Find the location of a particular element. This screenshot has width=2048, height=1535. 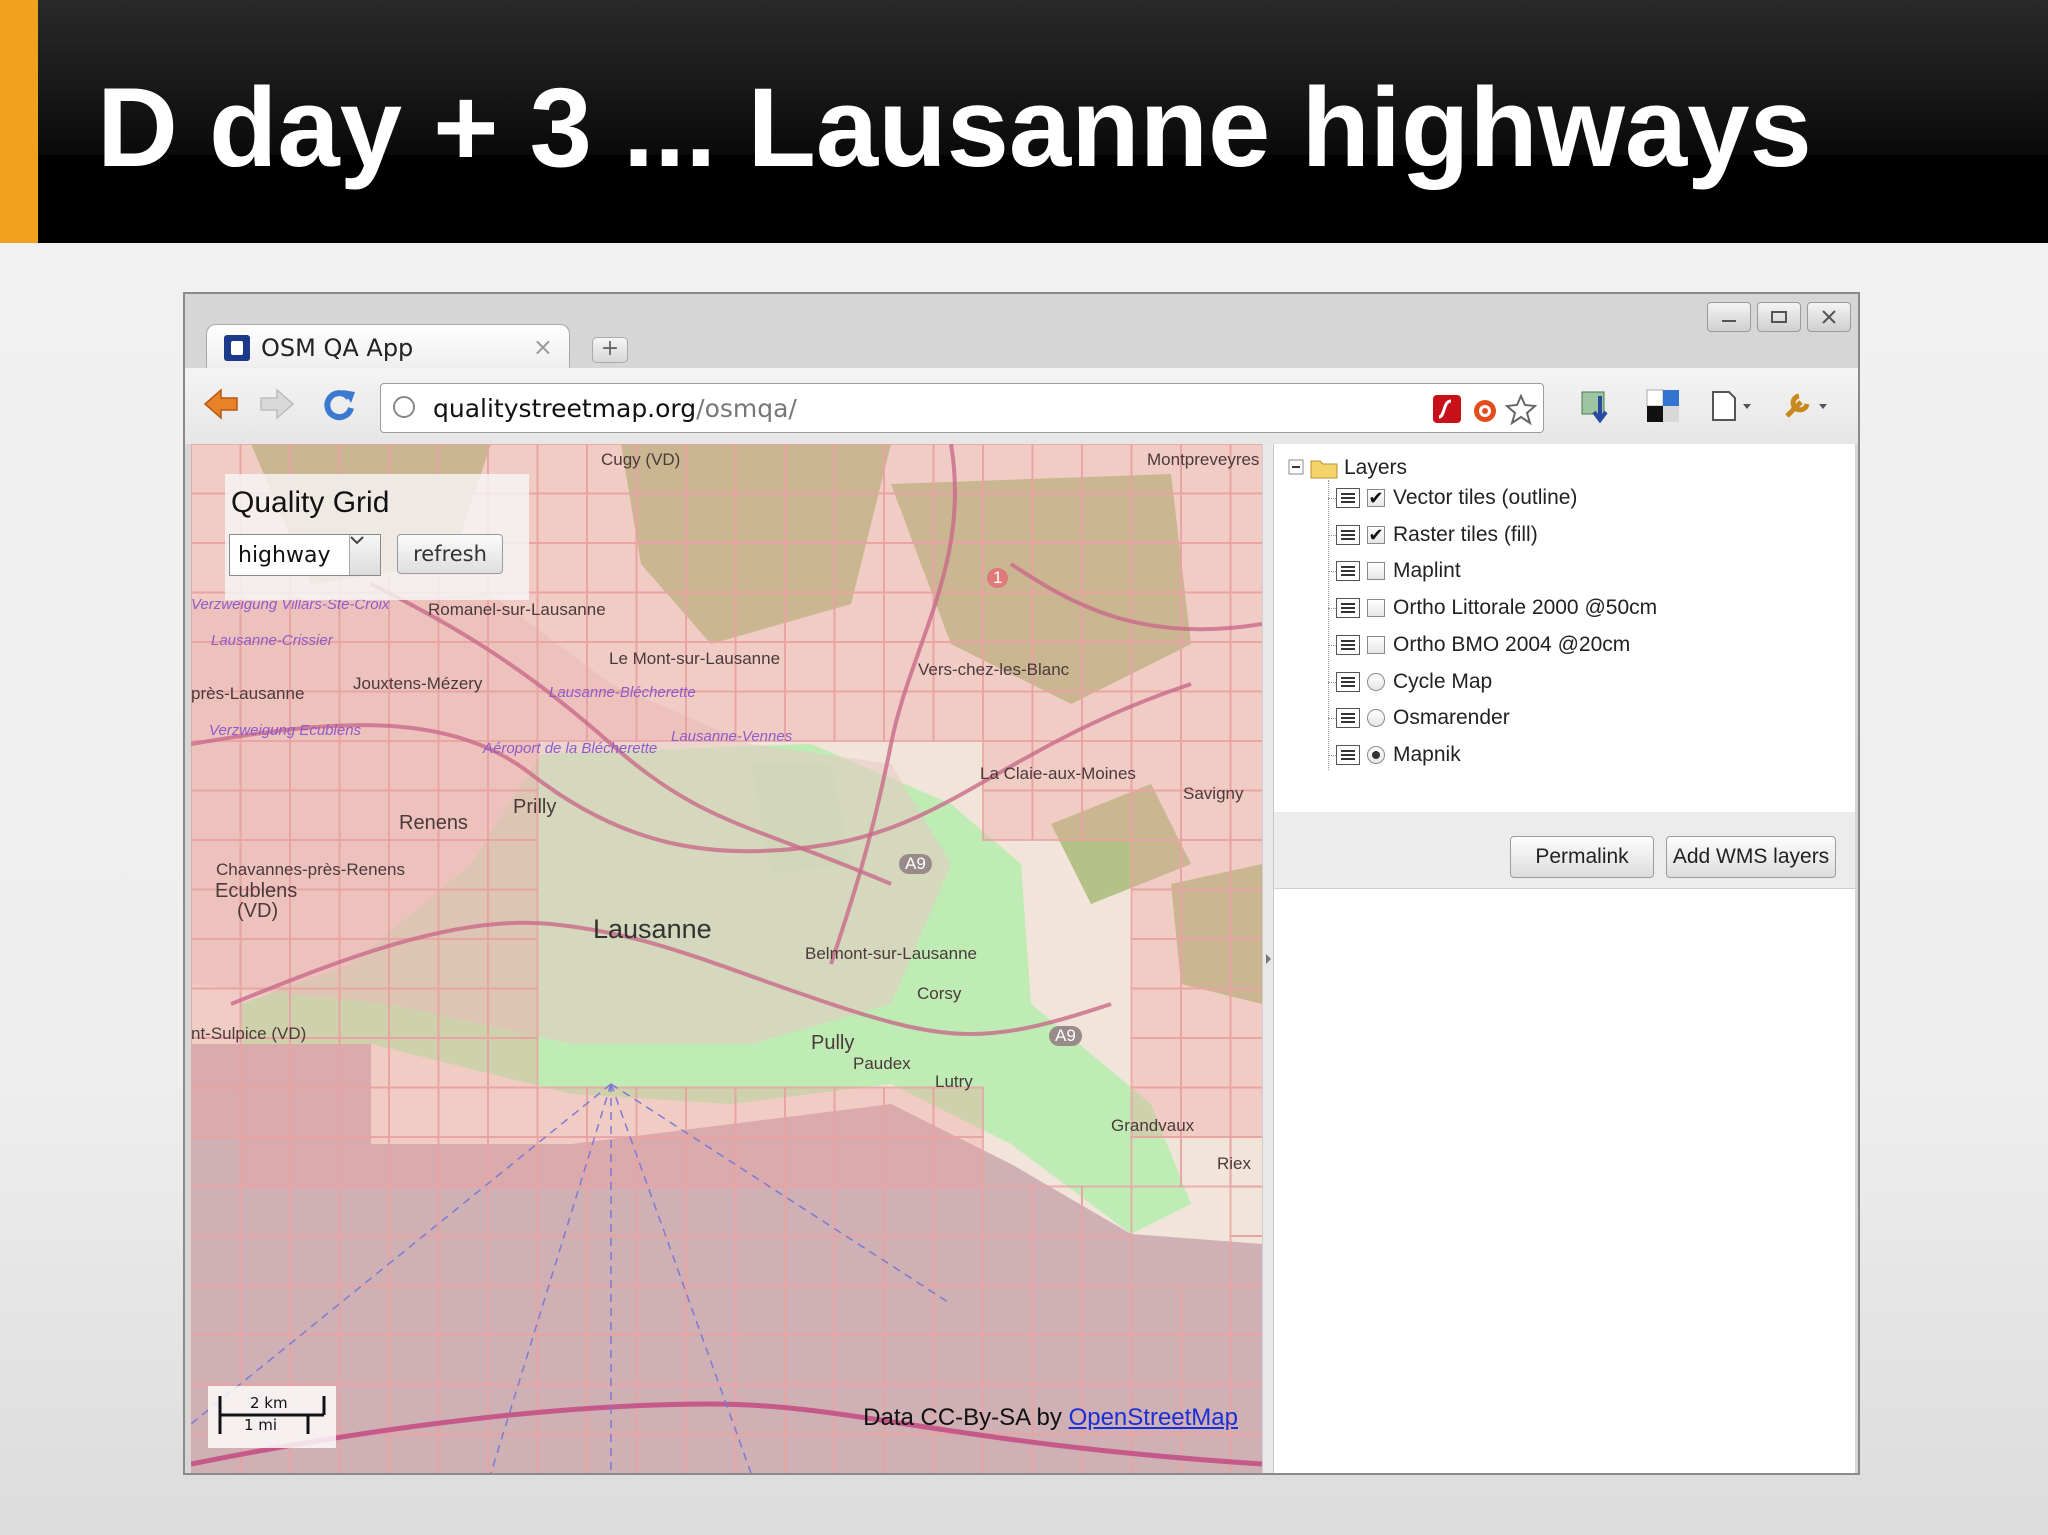

place-label: Prilly is located at coordinates (535, 807).